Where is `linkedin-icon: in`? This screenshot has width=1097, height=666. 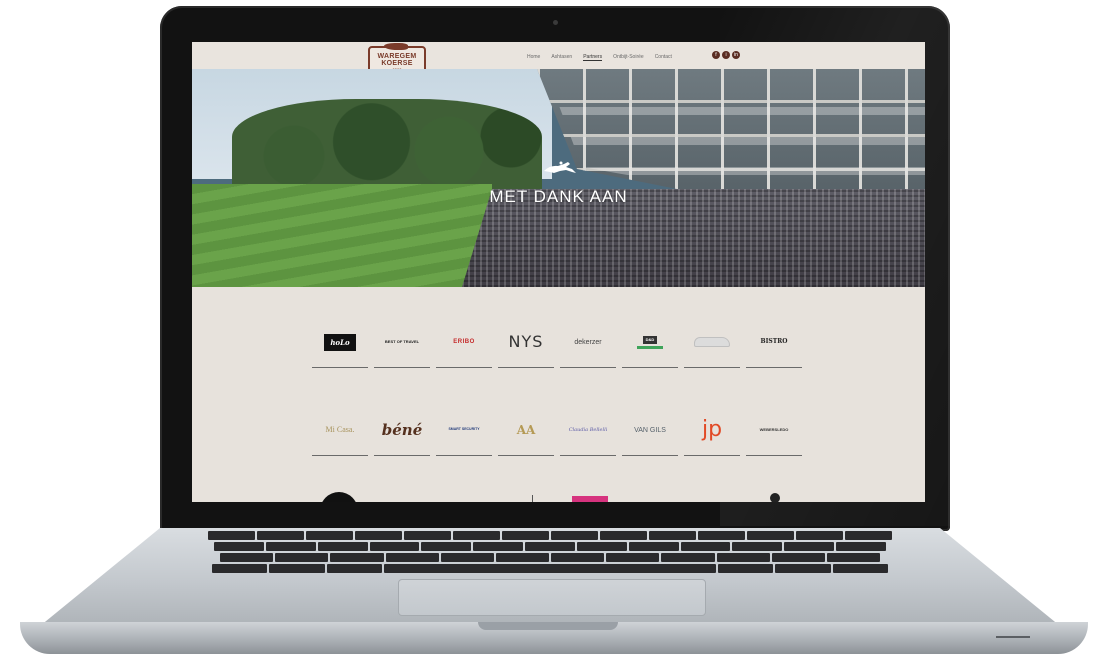
linkedin-icon: in is located at coordinates (736, 55).